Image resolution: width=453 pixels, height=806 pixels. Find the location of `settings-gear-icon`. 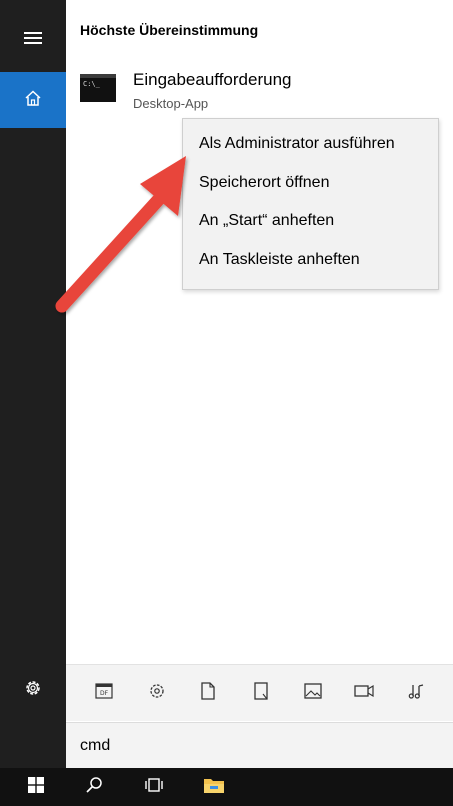

settings-gear-icon is located at coordinates (33, 690).